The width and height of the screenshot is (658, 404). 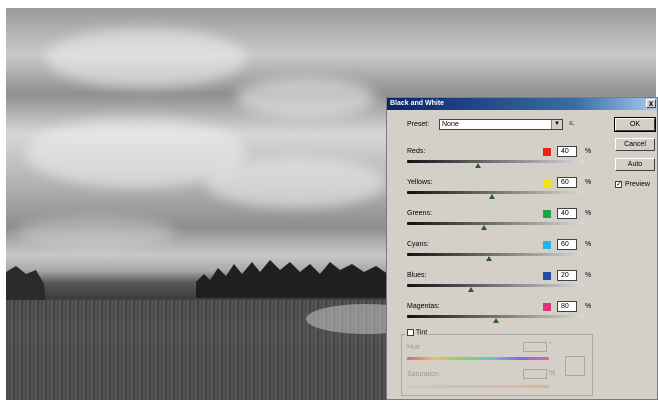 I want to click on slider-label: Greens:, so click(x=419, y=213).